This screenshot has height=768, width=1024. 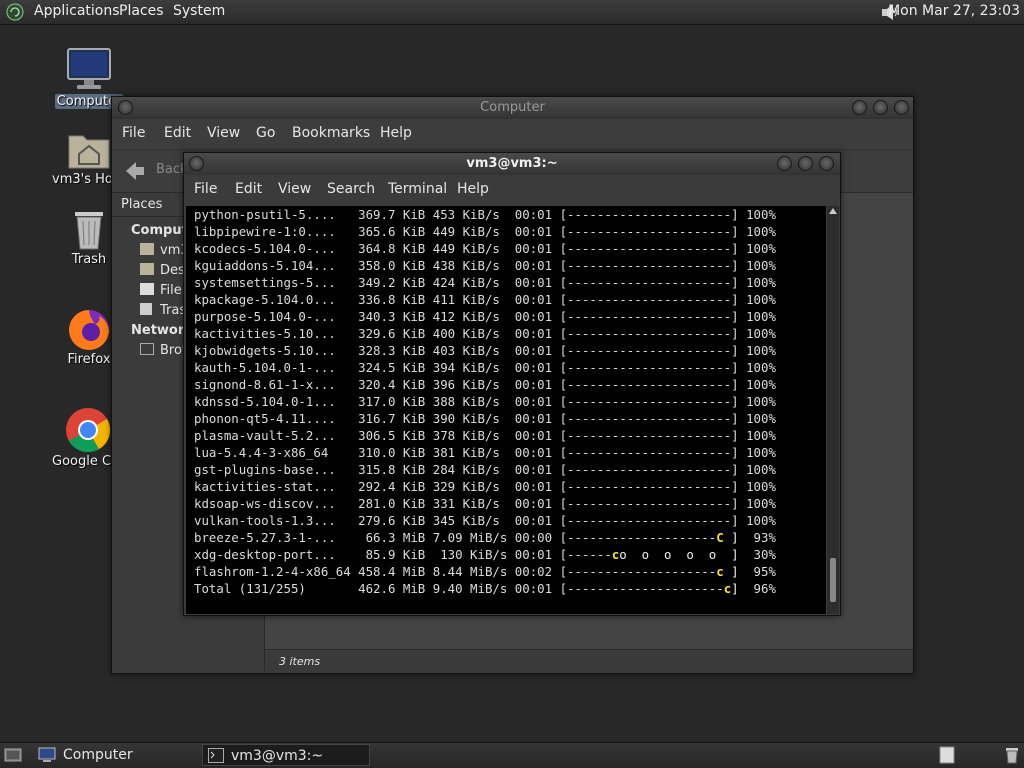 I want to click on file-manager-menubar: File Edit View Go Bookmarks Help, so click(x=512, y=134).